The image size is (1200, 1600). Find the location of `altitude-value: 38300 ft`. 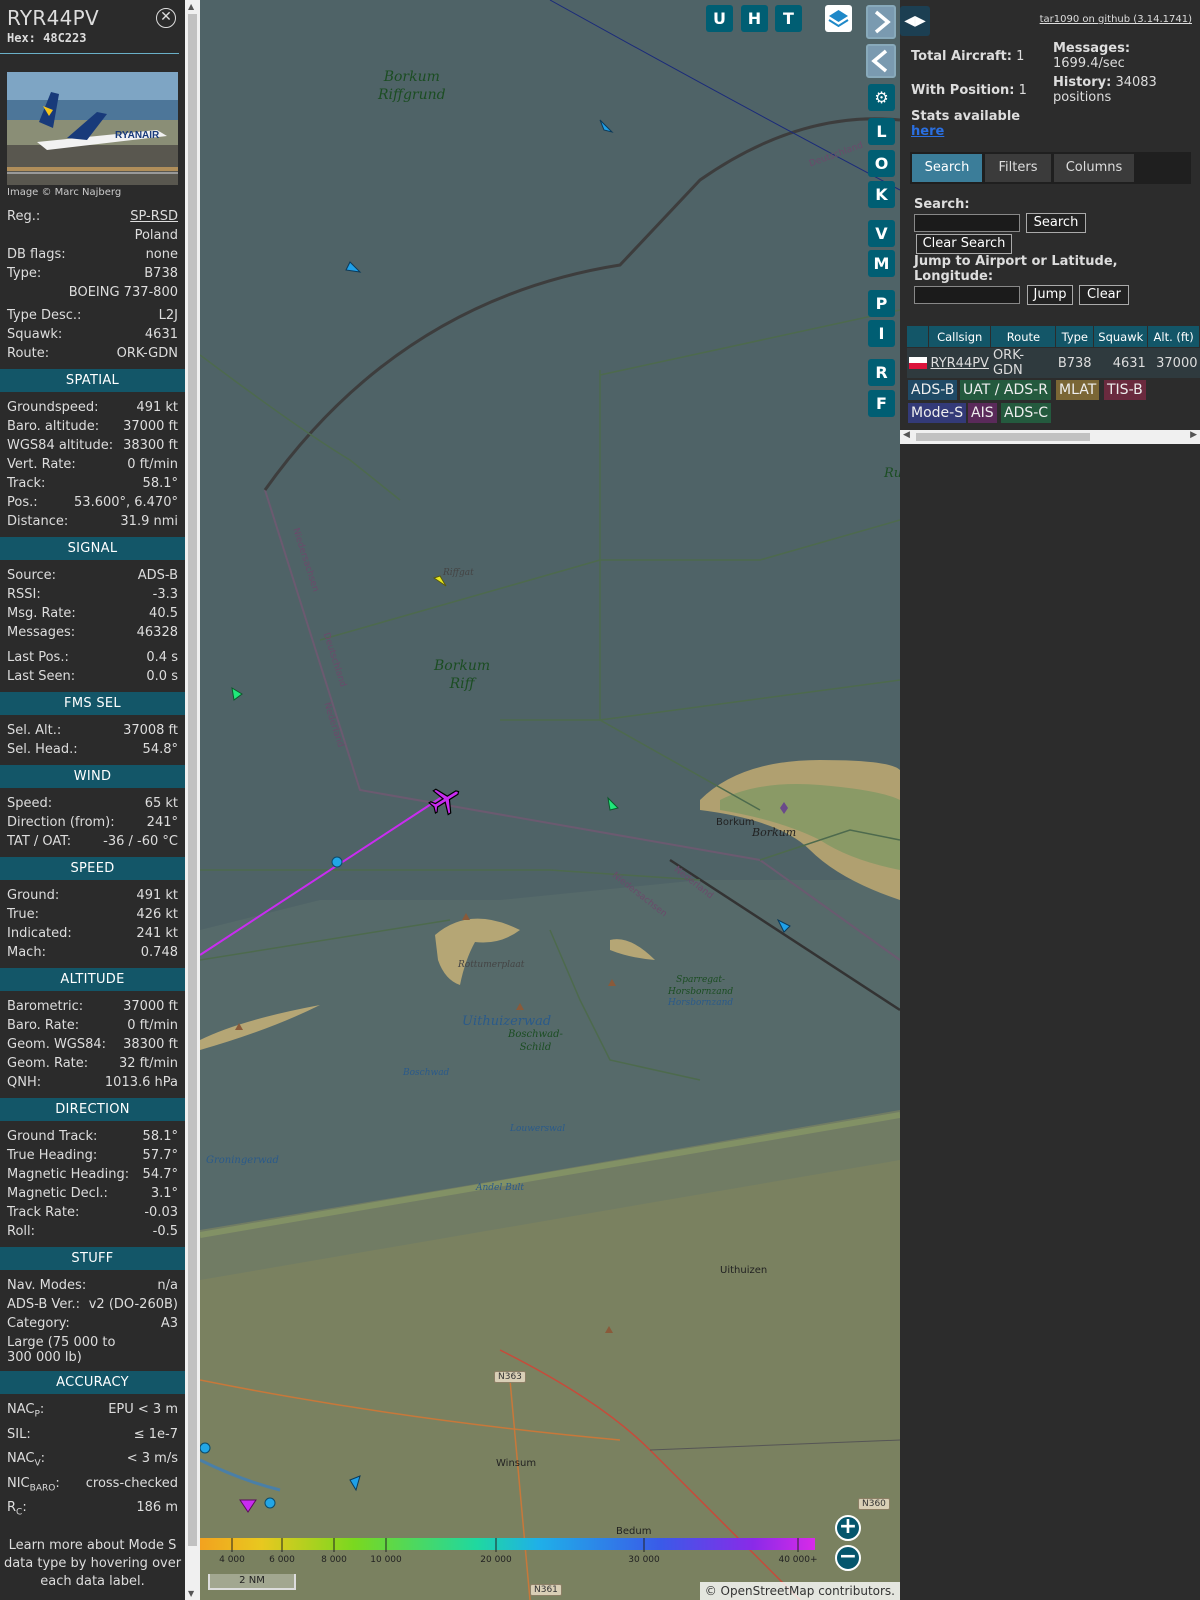

altitude-value: 38300 ft is located at coordinates (150, 1044).